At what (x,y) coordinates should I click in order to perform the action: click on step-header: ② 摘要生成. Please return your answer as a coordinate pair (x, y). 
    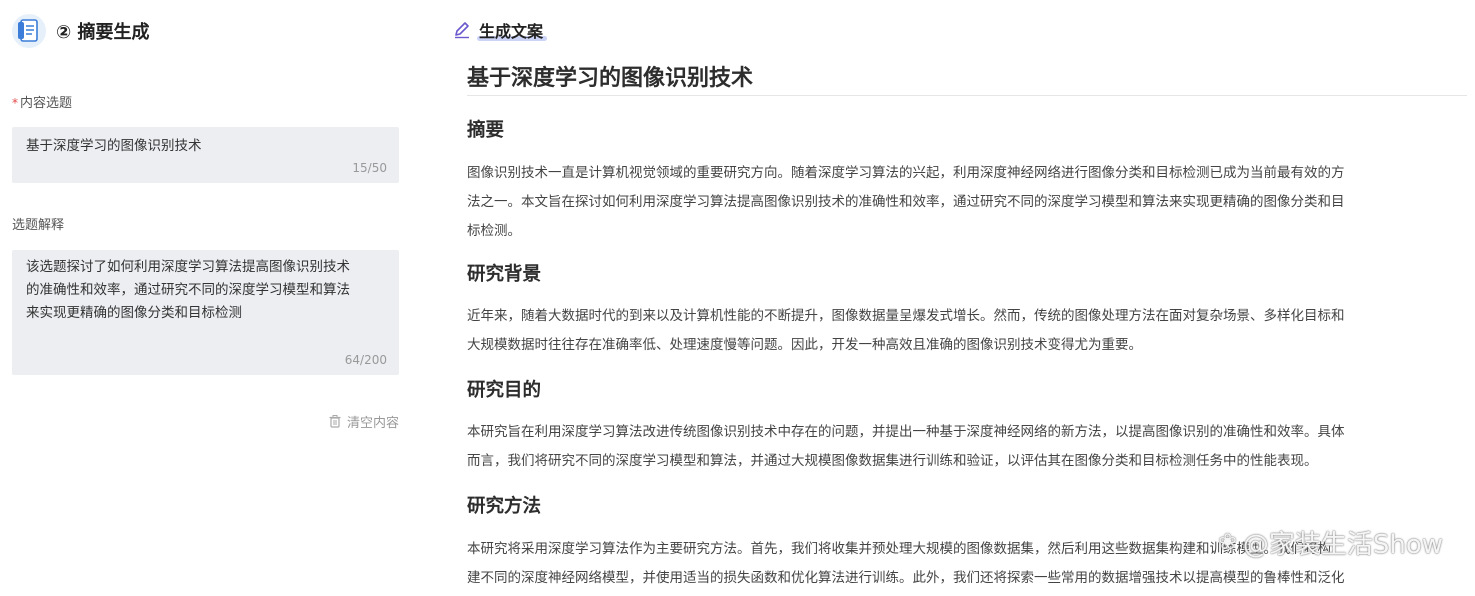
    Looking at the image, I should click on (81, 31).